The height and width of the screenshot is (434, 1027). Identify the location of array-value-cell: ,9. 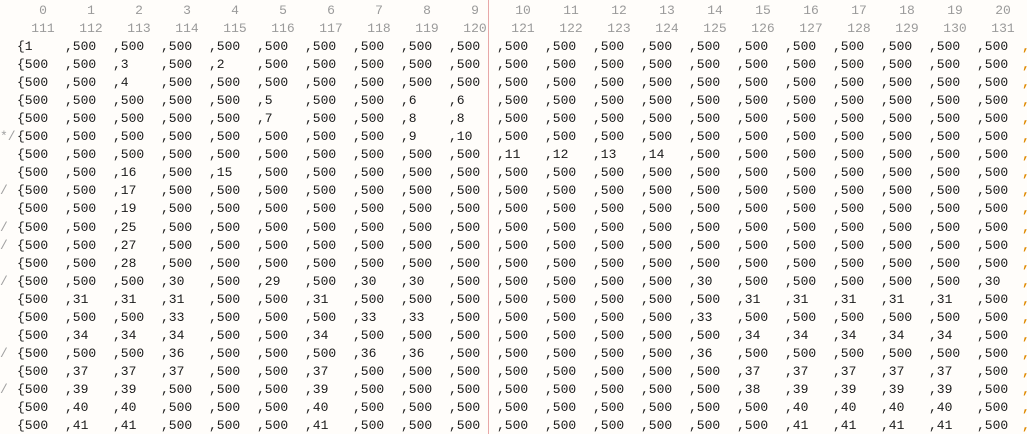
(409, 136).